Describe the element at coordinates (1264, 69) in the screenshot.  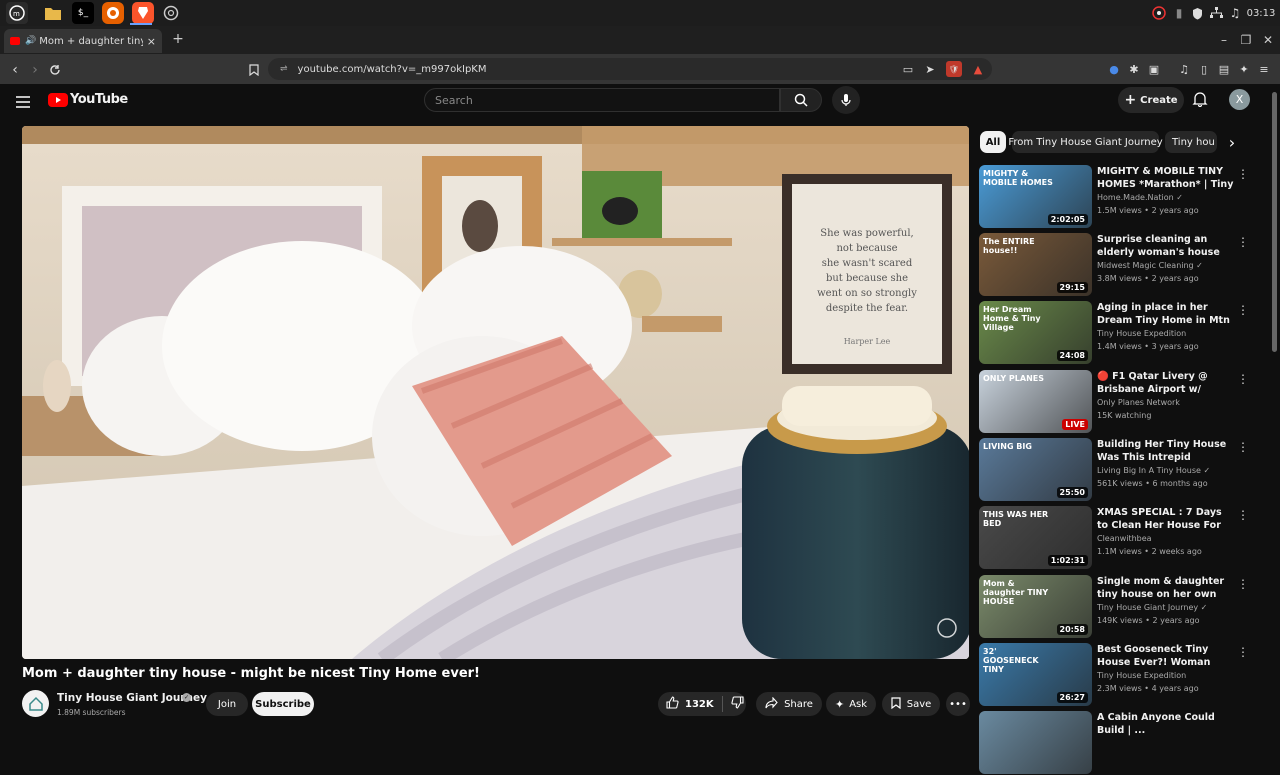
I see `browser-menu-icon: ≡` at that location.